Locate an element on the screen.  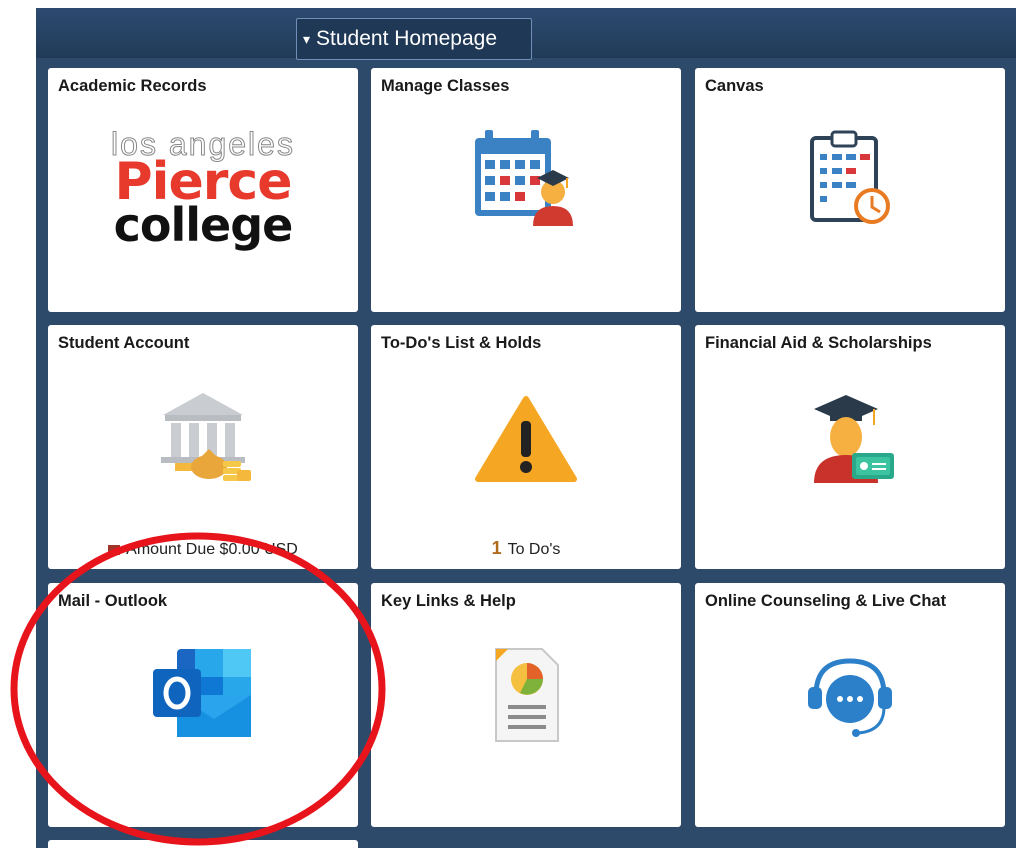
clipboard-clock-icon is located at coordinates (850, 180).